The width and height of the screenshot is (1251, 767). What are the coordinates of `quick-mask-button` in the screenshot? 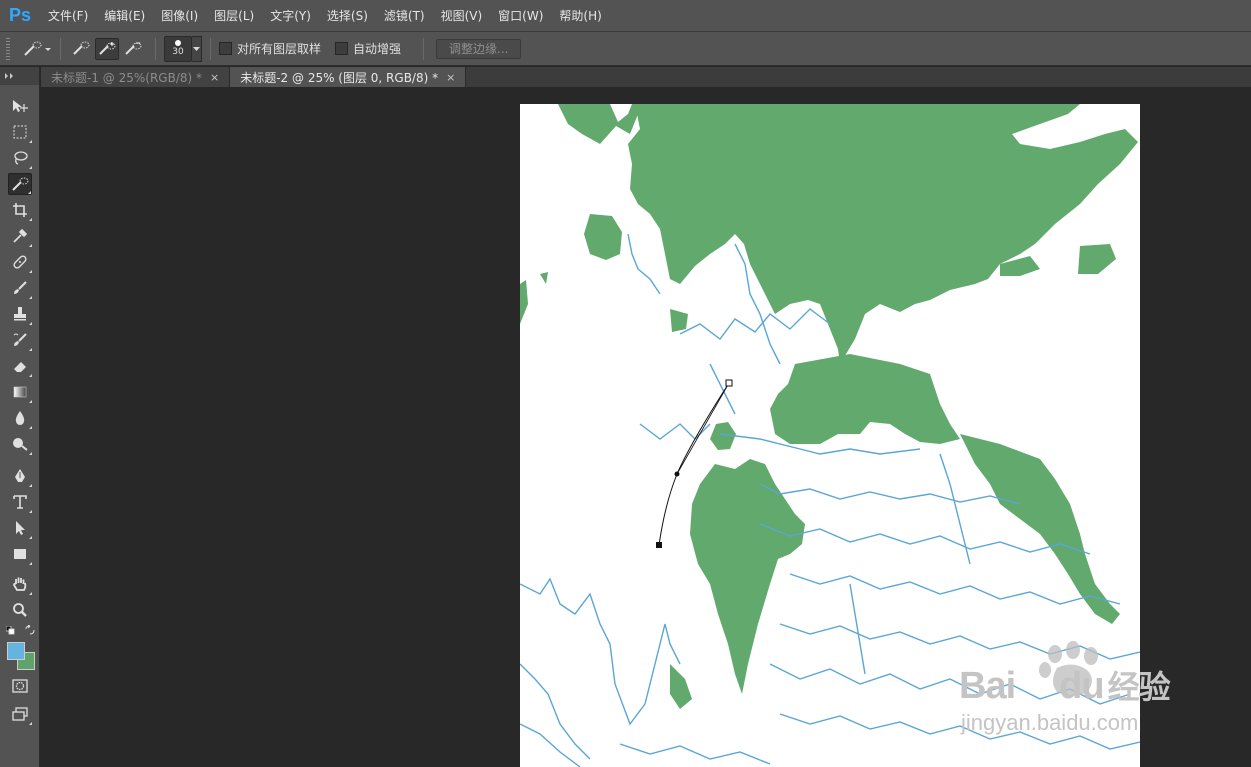 It's located at (20, 686).